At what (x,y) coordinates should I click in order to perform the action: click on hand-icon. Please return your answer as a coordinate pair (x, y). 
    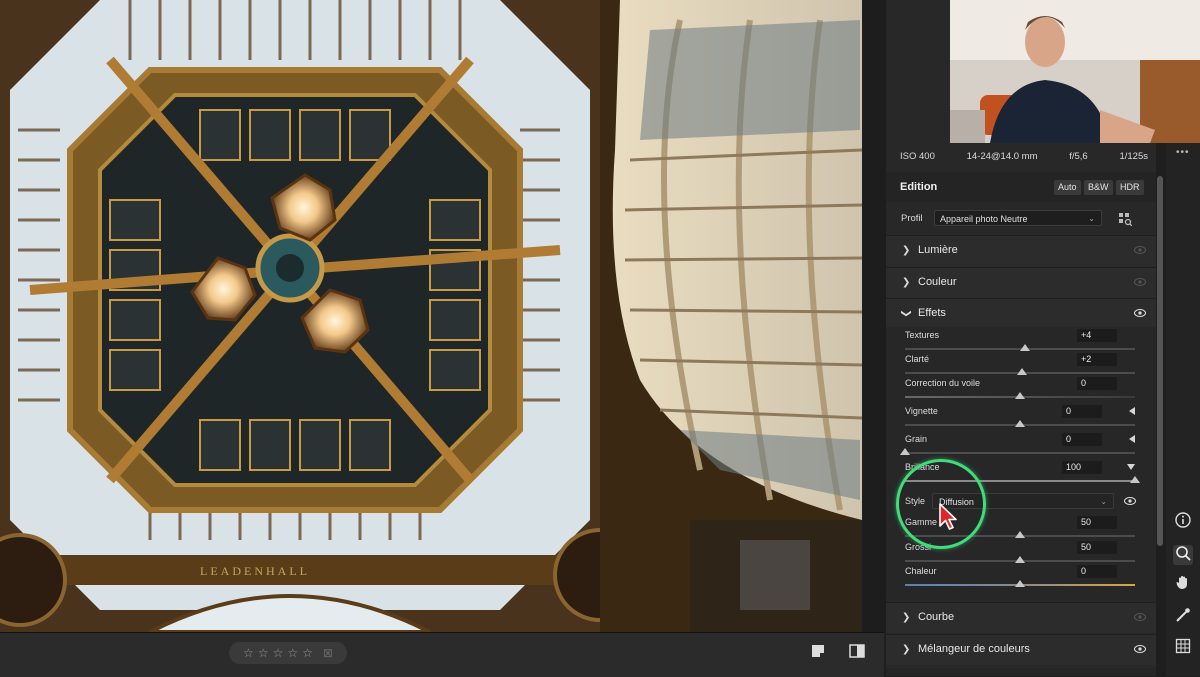
    Looking at the image, I should click on (1183, 584).